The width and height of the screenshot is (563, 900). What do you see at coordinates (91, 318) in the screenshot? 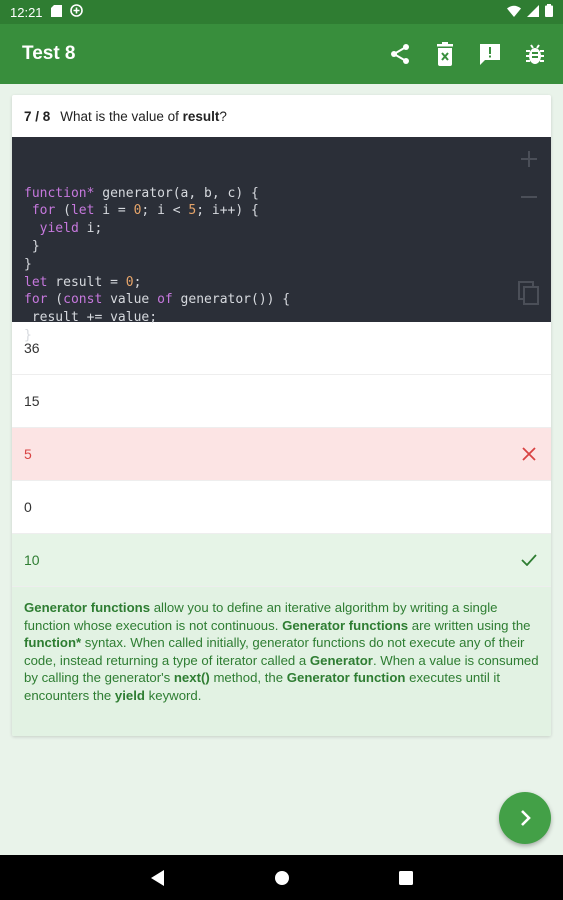
I see `code-line: result += value;` at bounding box center [91, 318].